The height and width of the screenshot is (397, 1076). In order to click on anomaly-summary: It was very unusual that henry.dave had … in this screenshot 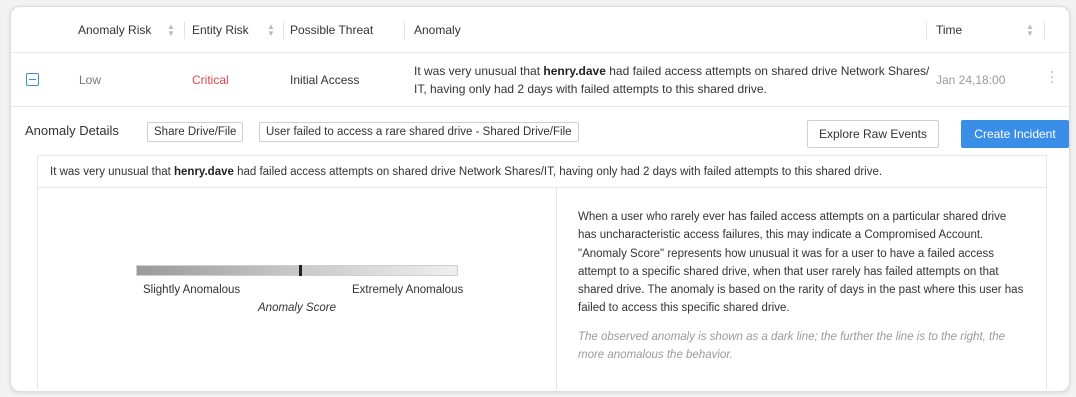, I will do `click(542, 172)`.